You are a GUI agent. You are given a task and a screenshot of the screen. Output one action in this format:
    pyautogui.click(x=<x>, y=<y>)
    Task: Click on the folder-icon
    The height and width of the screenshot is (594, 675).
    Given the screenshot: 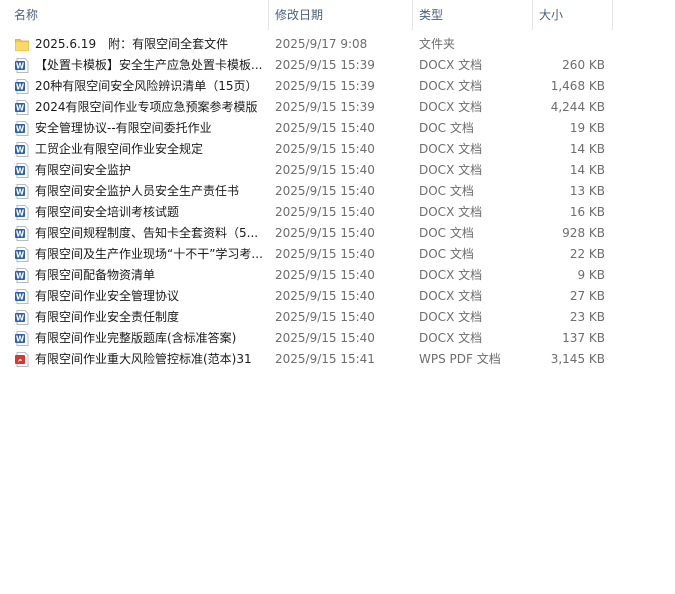 What is the action you would take?
    pyautogui.click(x=22, y=44)
    